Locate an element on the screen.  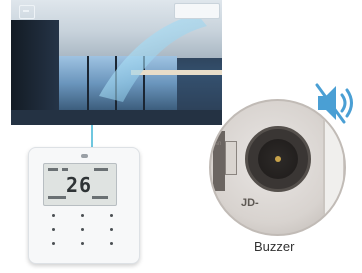
buzzer-center is located at coordinates (278, 159).